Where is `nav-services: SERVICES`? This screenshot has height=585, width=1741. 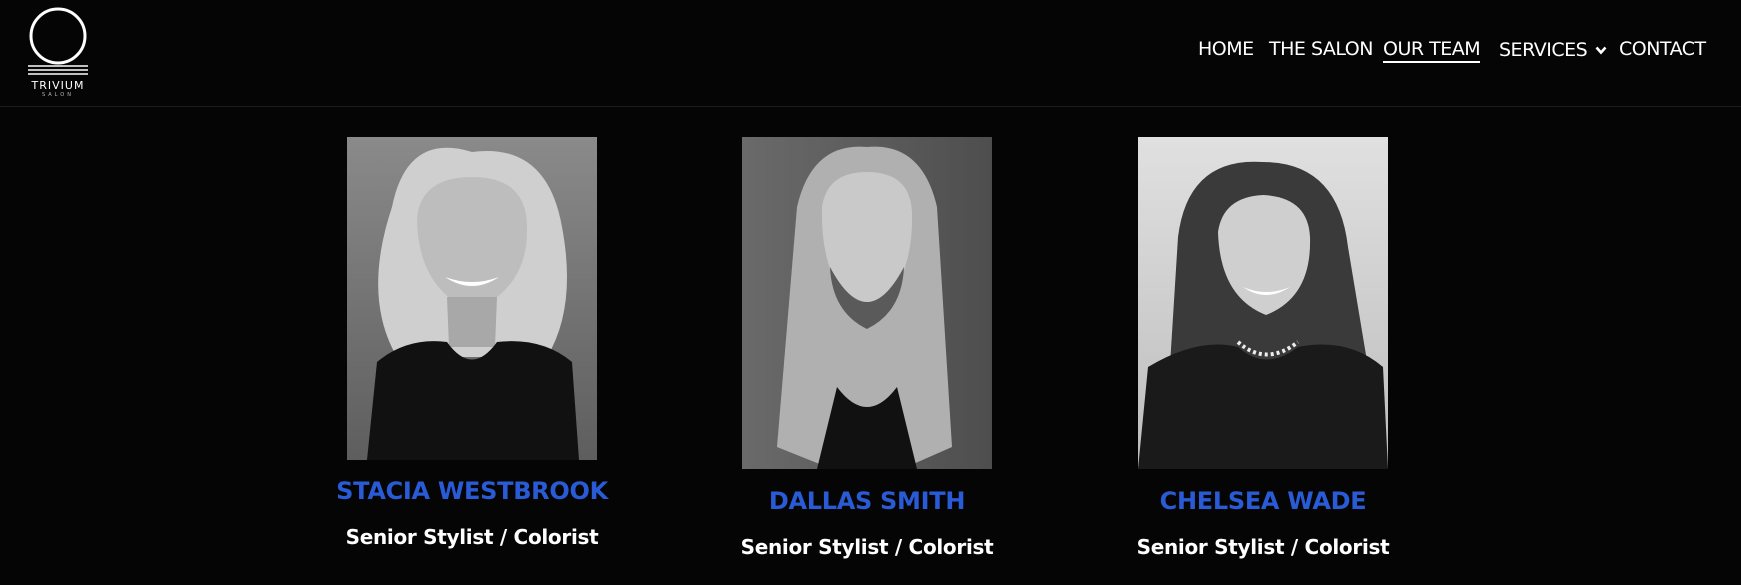
nav-services: SERVICES is located at coordinates (1553, 49).